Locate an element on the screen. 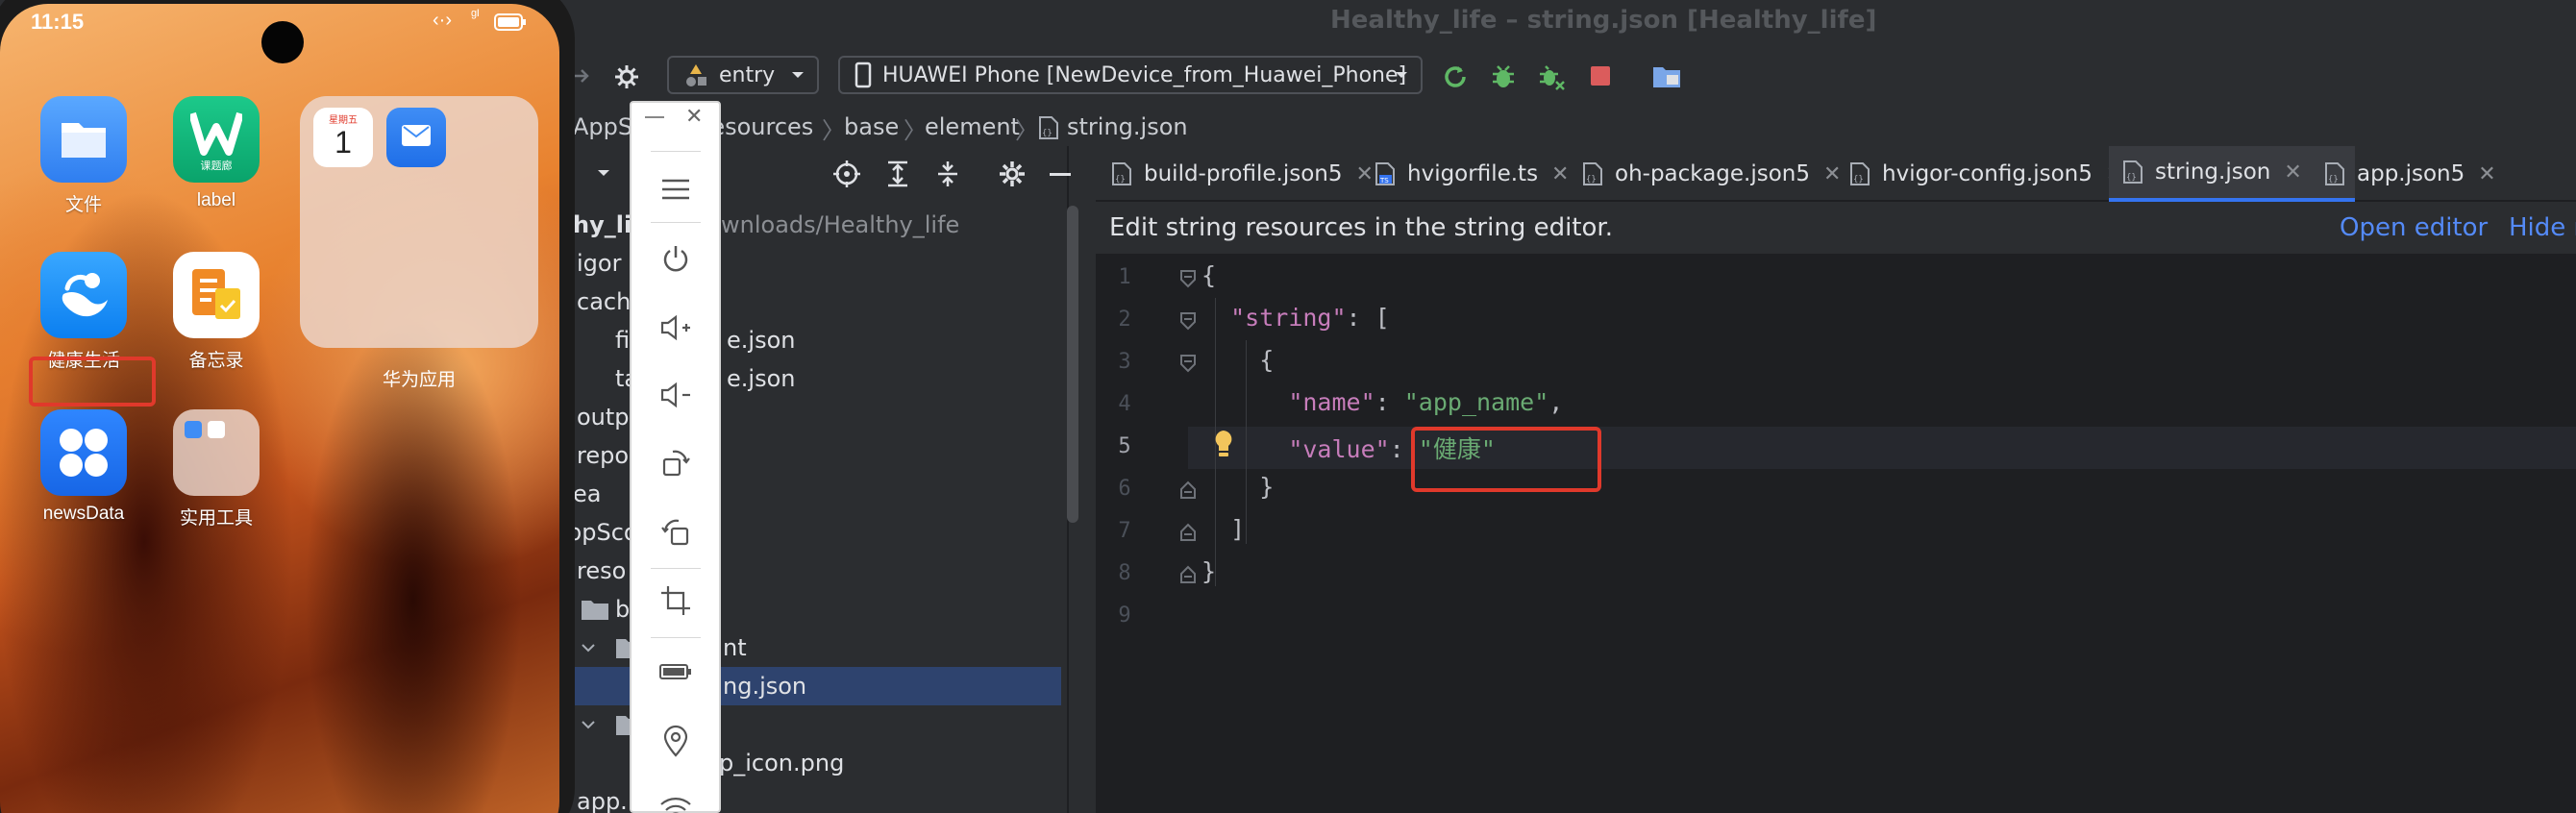 The width and height of the screenshot is (2576, 813). settings-target-icon is located at coordinates (627, 77).